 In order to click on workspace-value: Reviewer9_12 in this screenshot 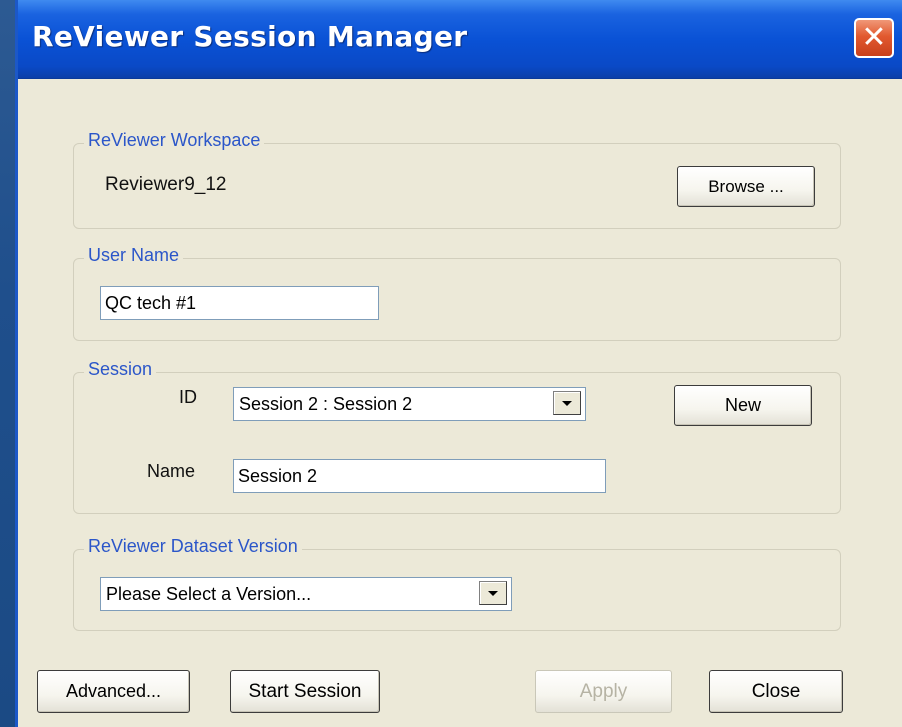, I will do `click(166, 184)`.